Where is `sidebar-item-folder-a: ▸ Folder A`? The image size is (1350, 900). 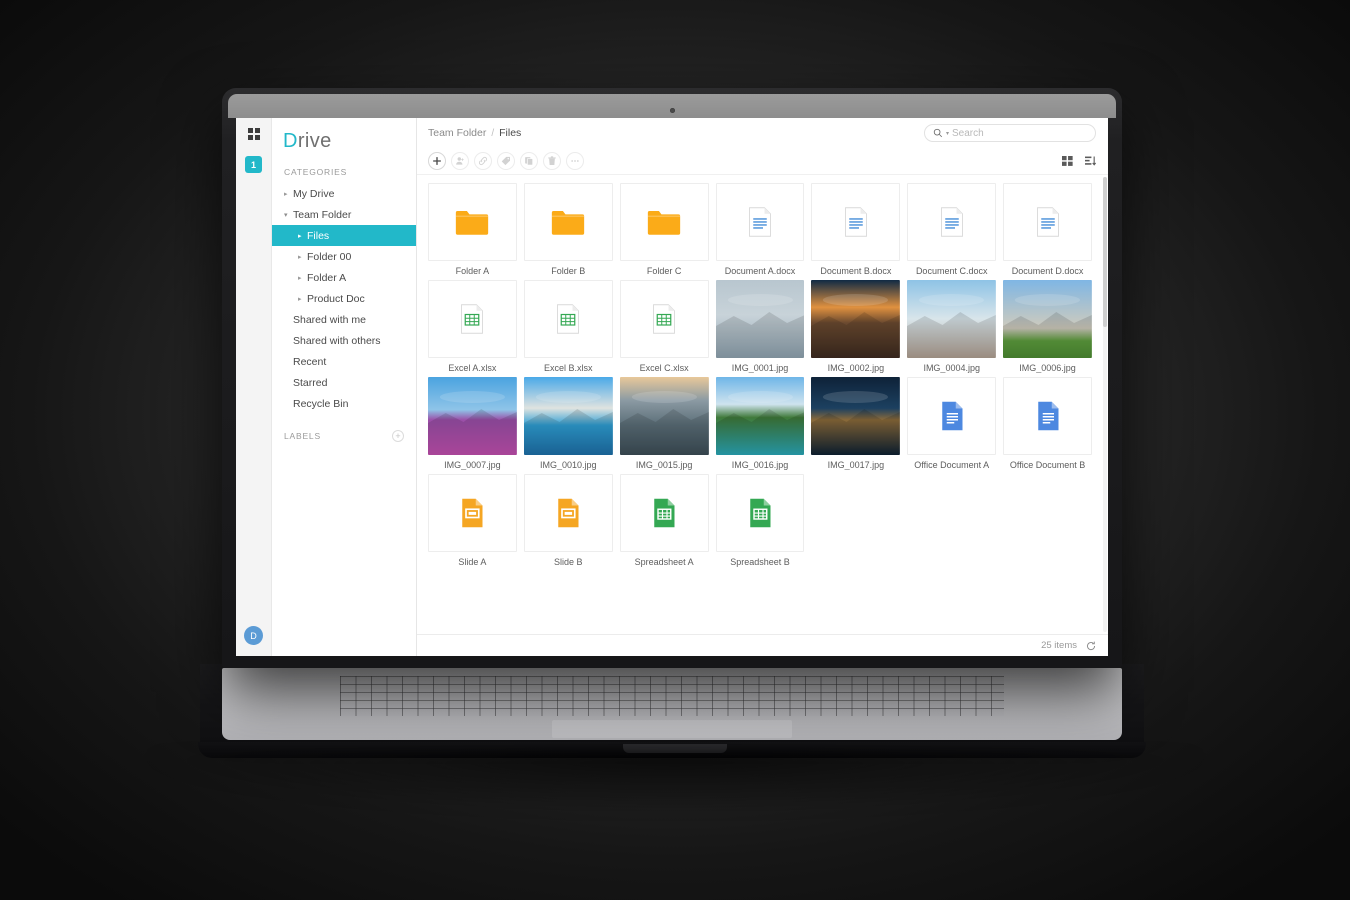
sidebar-item-folder-a: ▸ Folder A is located at coordinates (344, 277).